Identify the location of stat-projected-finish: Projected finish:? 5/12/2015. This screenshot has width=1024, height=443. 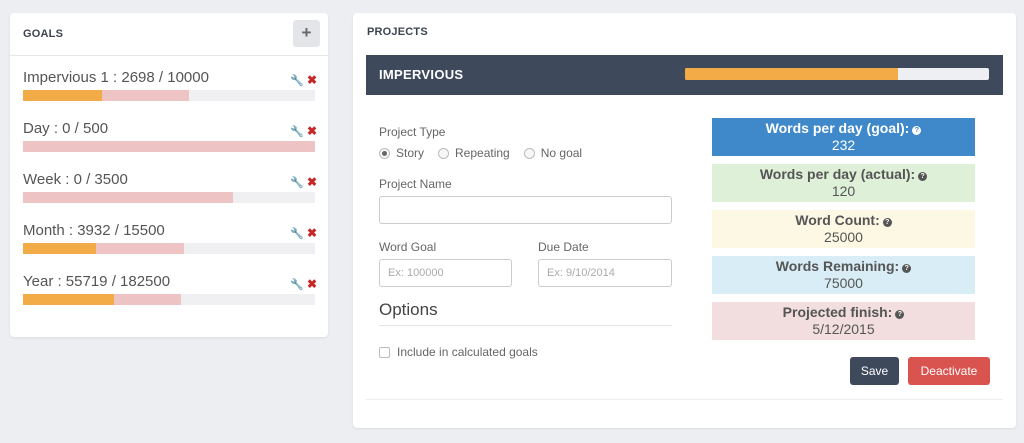
(843, 321).